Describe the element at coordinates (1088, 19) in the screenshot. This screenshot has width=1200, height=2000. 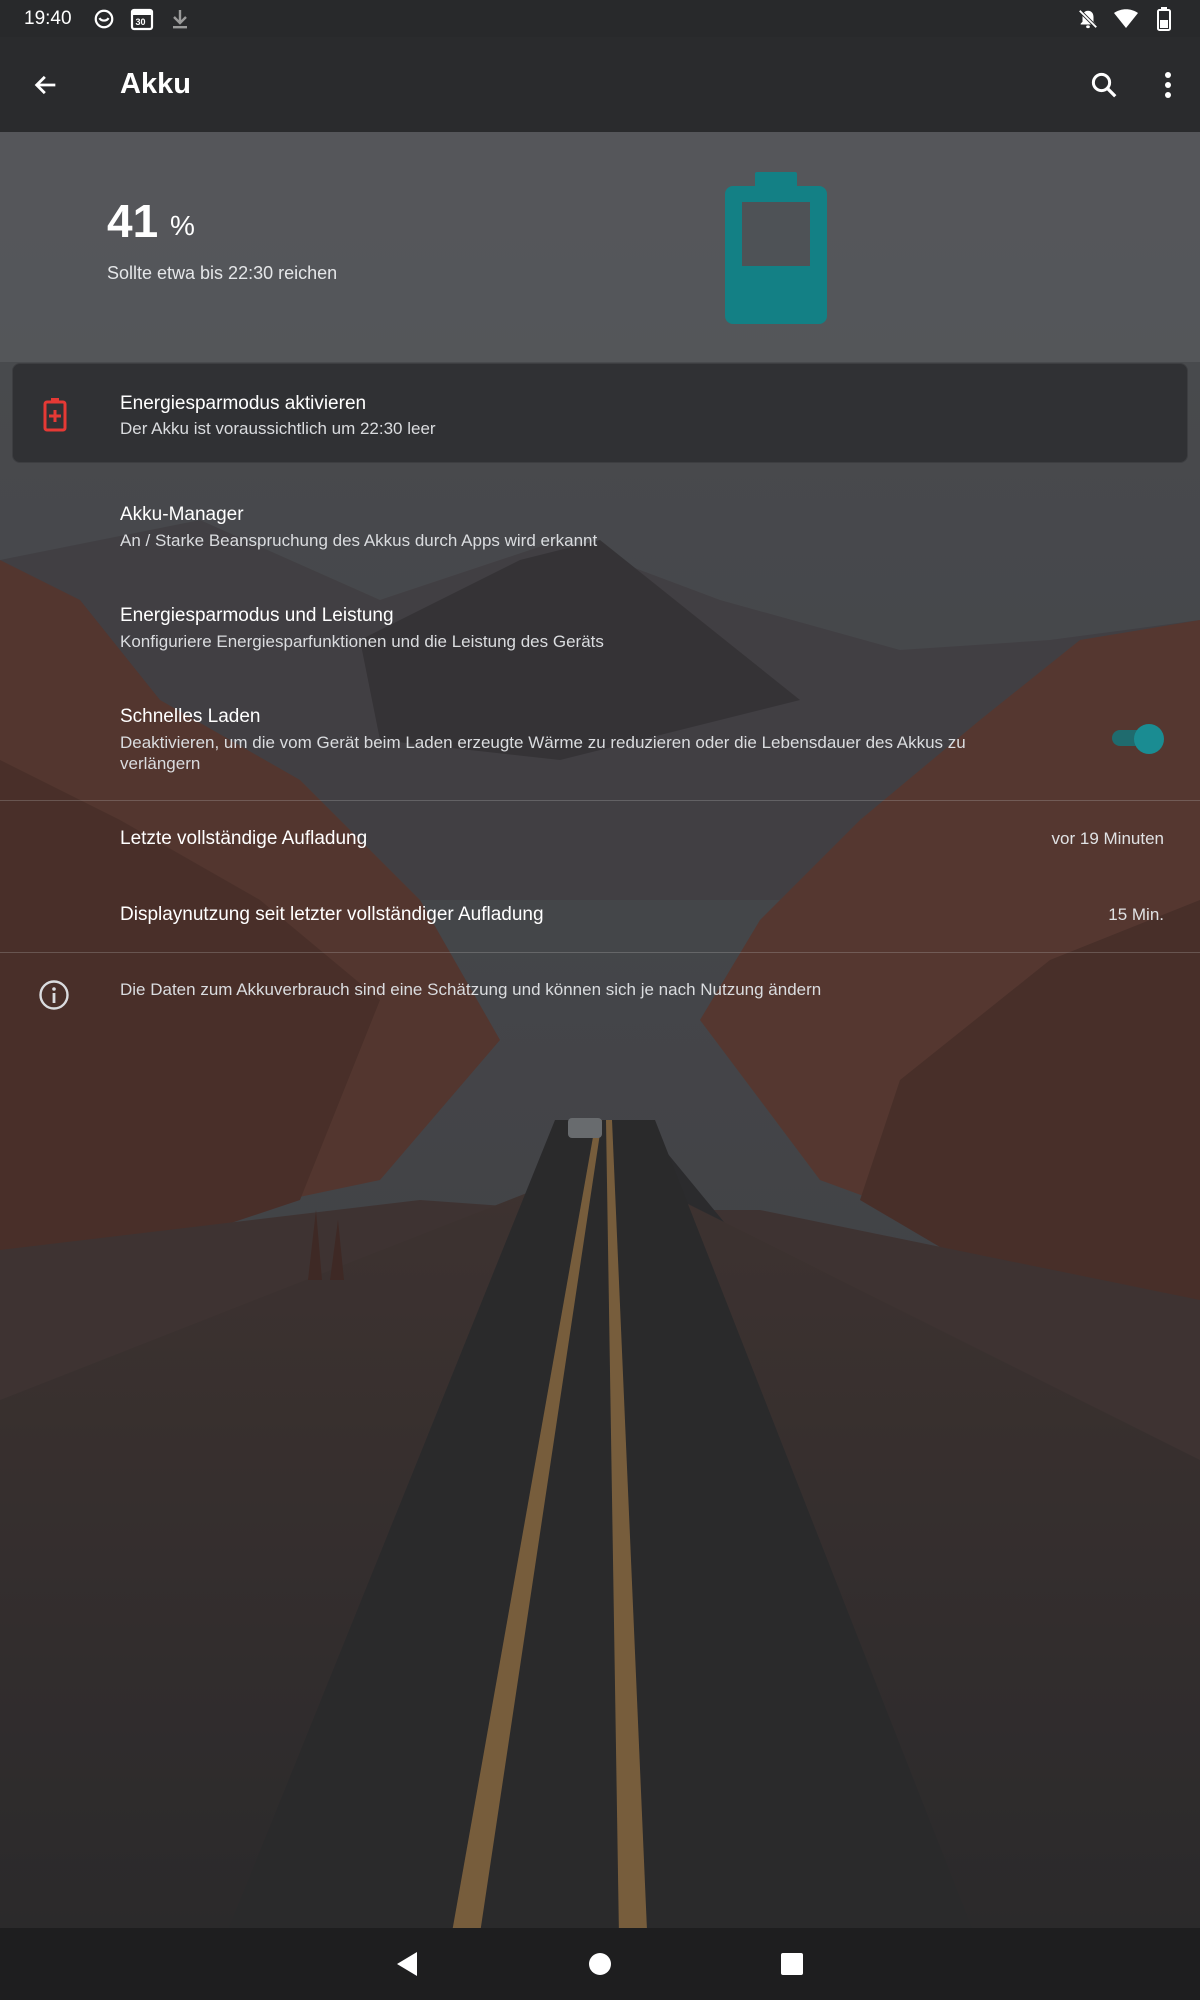
I see `notifications-off-icon` at that location.